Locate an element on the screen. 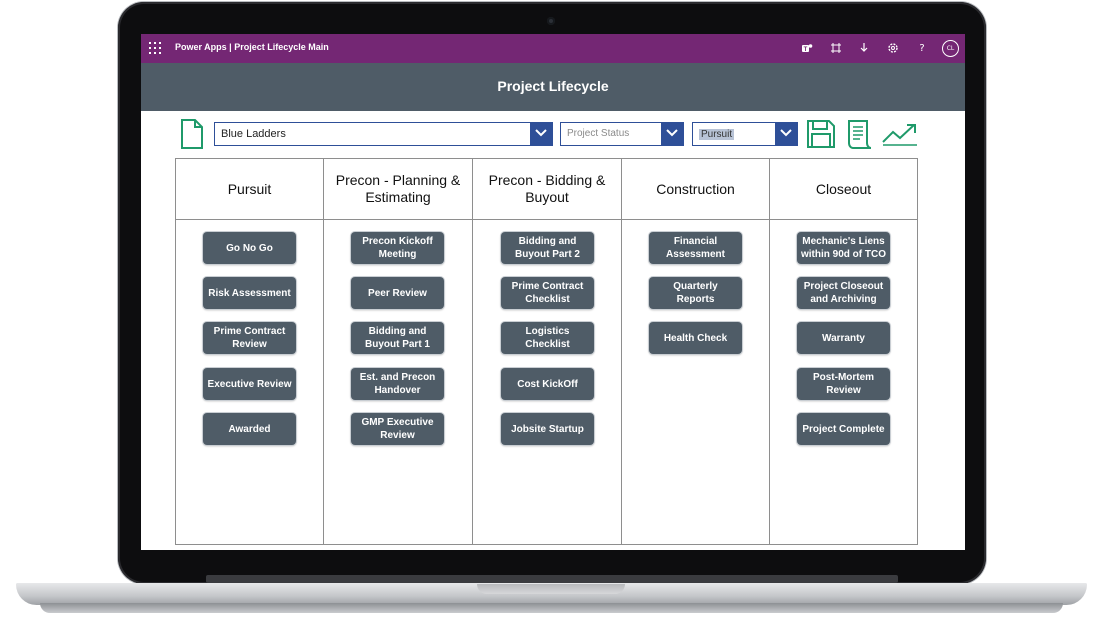 Image resolution: width=1103 pixels, height=636 pixels. app-title: Power Apps | Project Lifecycle Main is located at coordinates (252, 47).